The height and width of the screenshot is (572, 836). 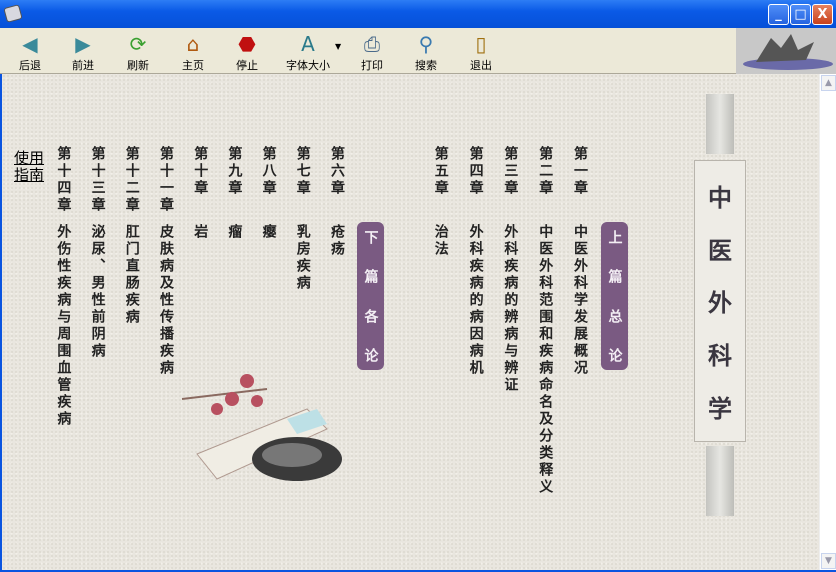 What do you see at coordinates (800, 14) in the screenshot?
I see `maximize-button: □` at bounding box center [800, 14].